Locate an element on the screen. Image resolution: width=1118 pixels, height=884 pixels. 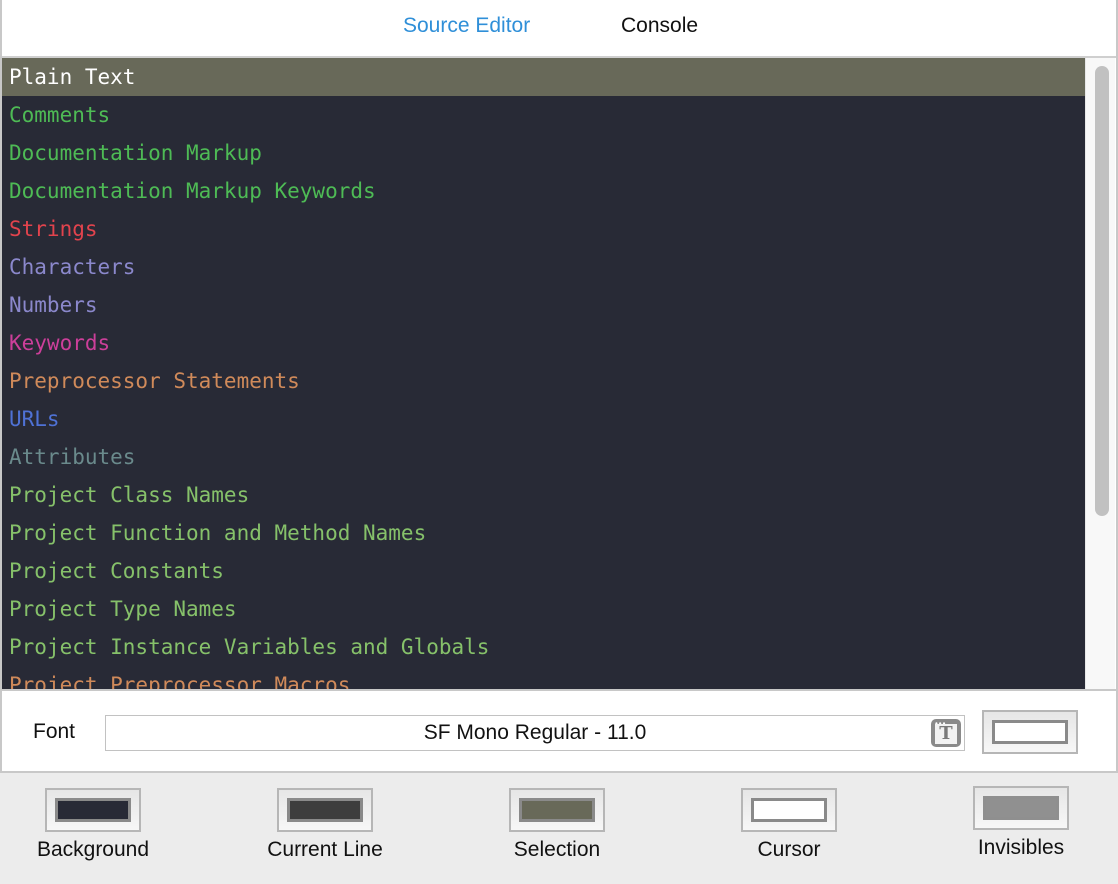
syntax-item: Attributes is located at coordinates (543, 457).